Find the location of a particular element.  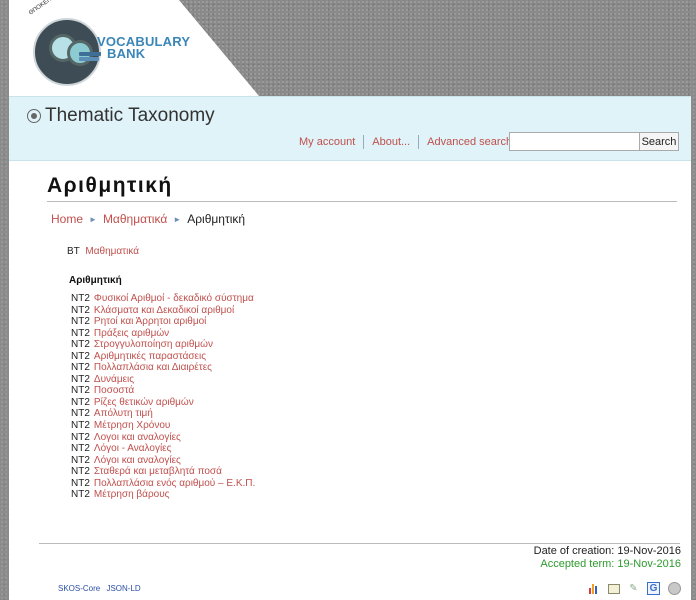

export-icon is located at coordinates (614, 588).